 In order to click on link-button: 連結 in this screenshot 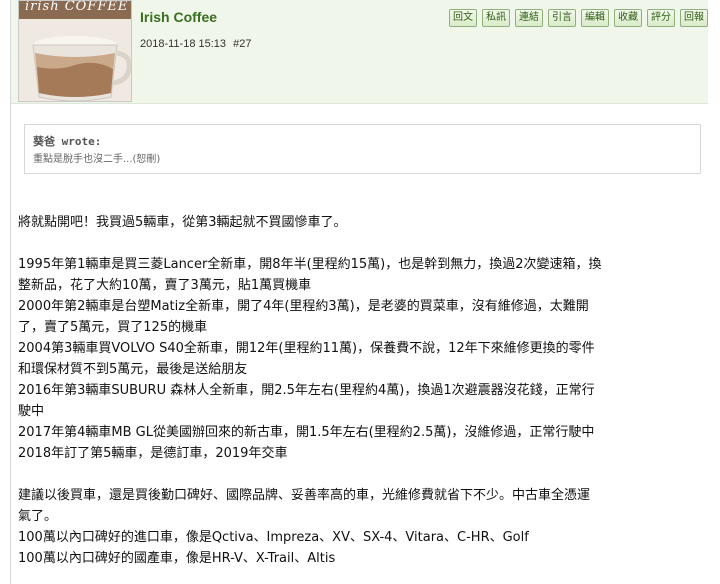, I will do `click(529, 18)`.